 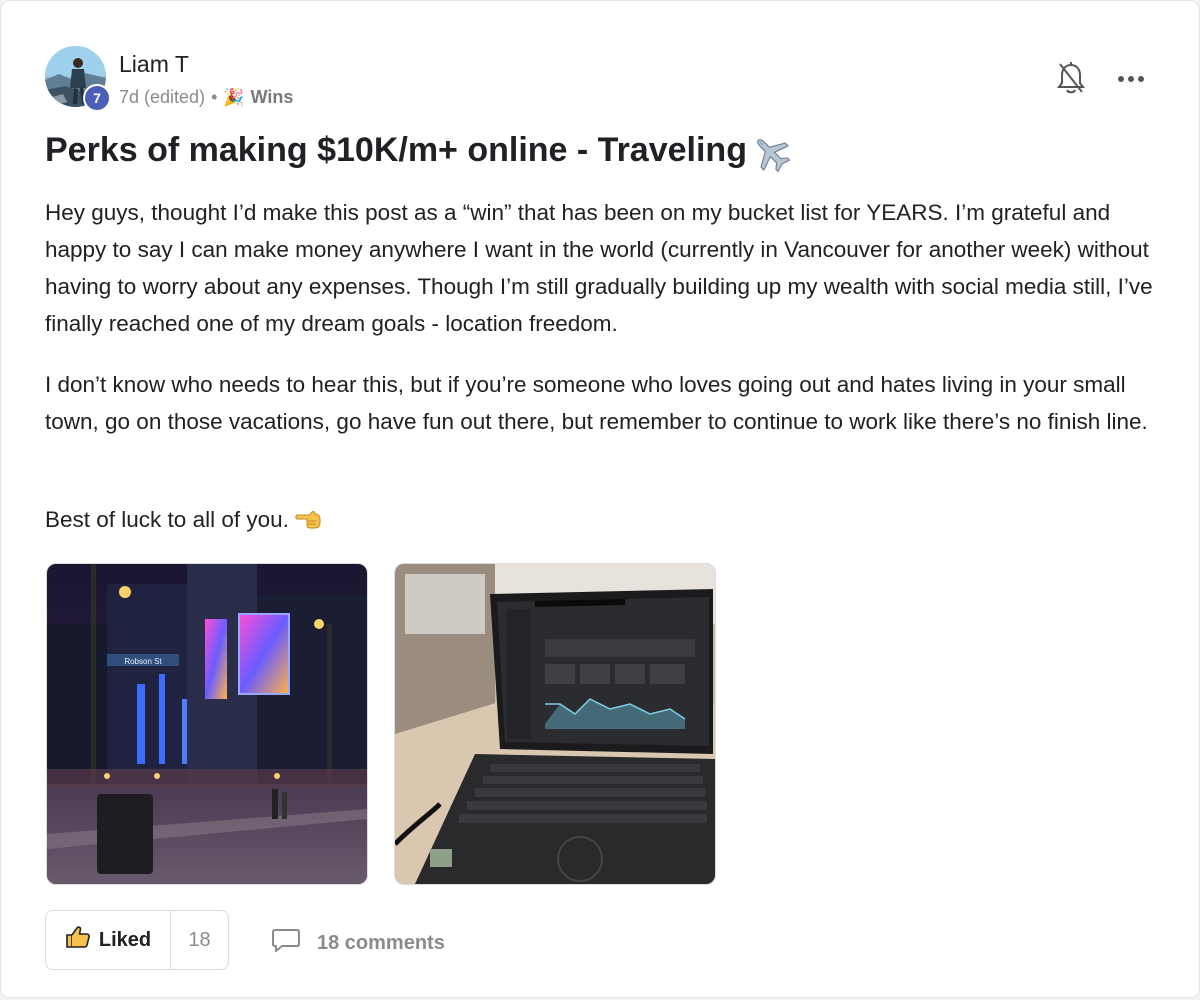 I want to click on author-name: Liam T, so click(x=154, y=64).